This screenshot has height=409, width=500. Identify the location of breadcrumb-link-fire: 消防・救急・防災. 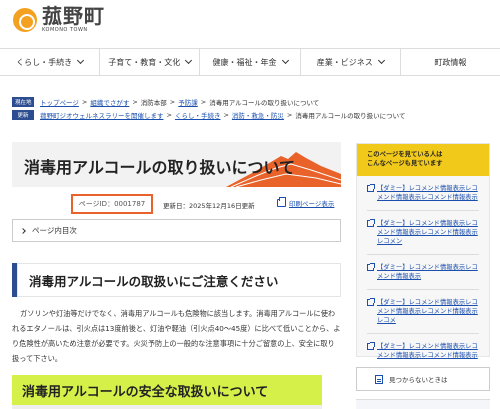
(258, 115).